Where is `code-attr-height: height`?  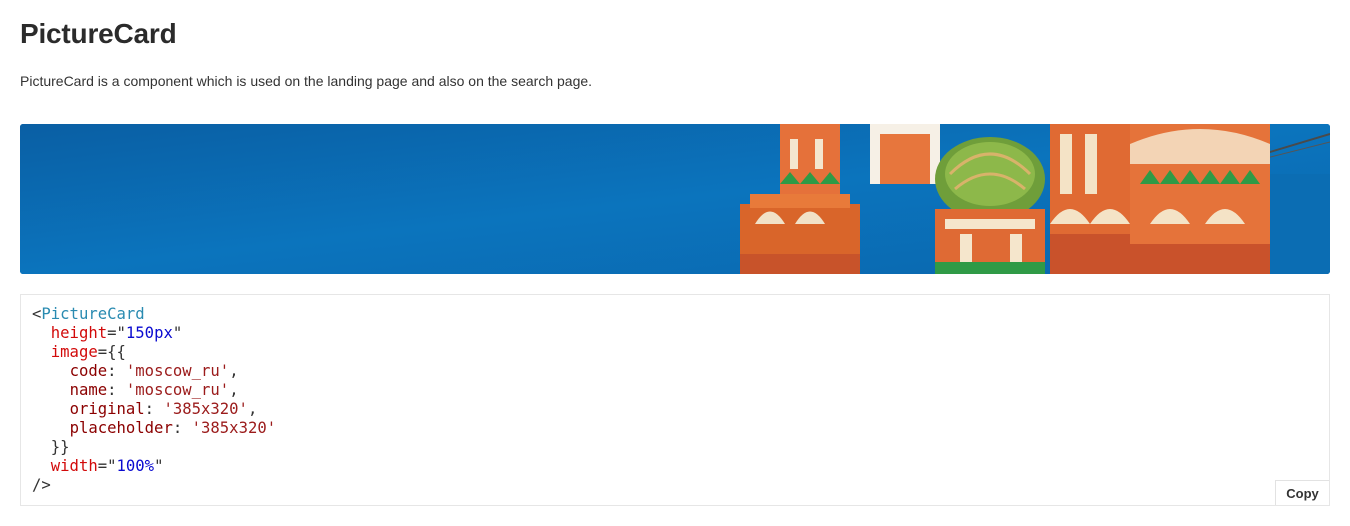
code-attr-height: height is located at coordinates (79, 333).